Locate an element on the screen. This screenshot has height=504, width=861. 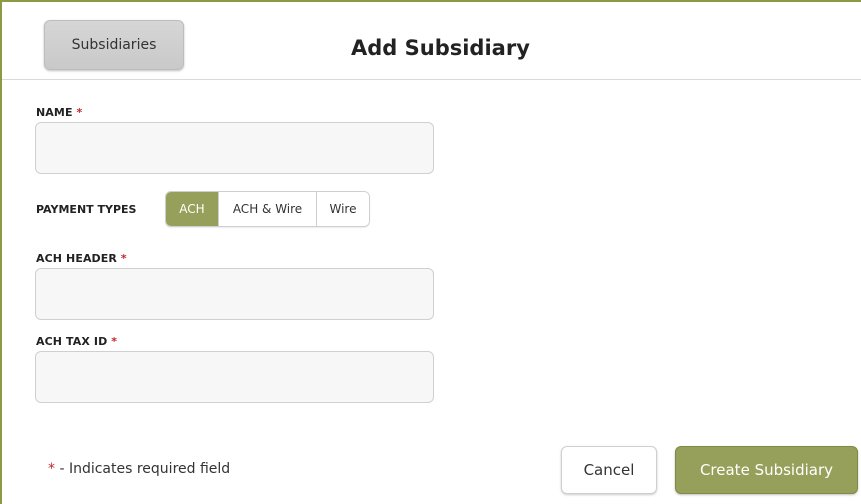
ach-header-input is located at coordinates (234, 294).